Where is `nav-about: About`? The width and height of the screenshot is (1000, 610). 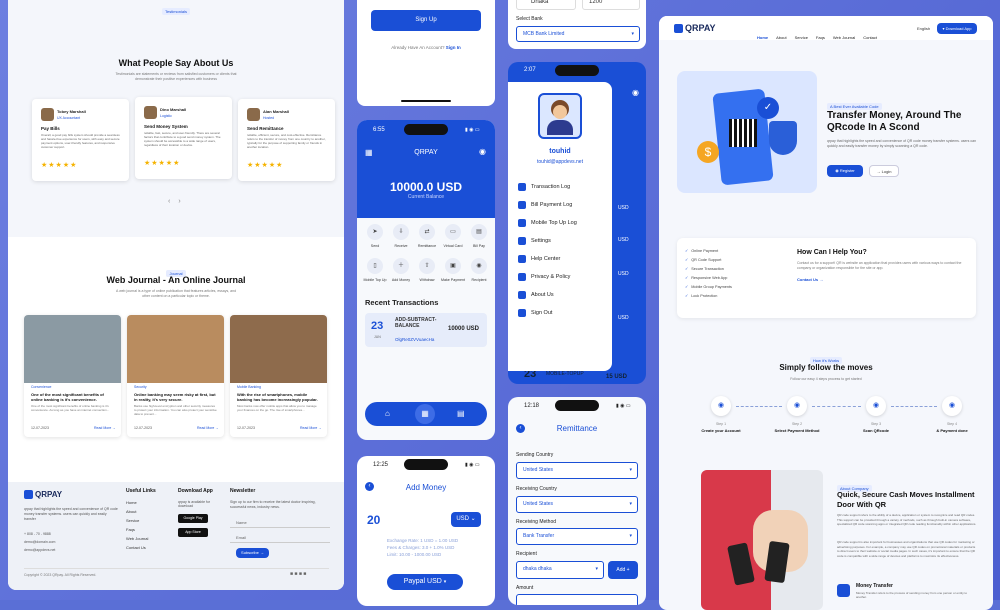 nav-about: About is located at coordinates (781, 37).